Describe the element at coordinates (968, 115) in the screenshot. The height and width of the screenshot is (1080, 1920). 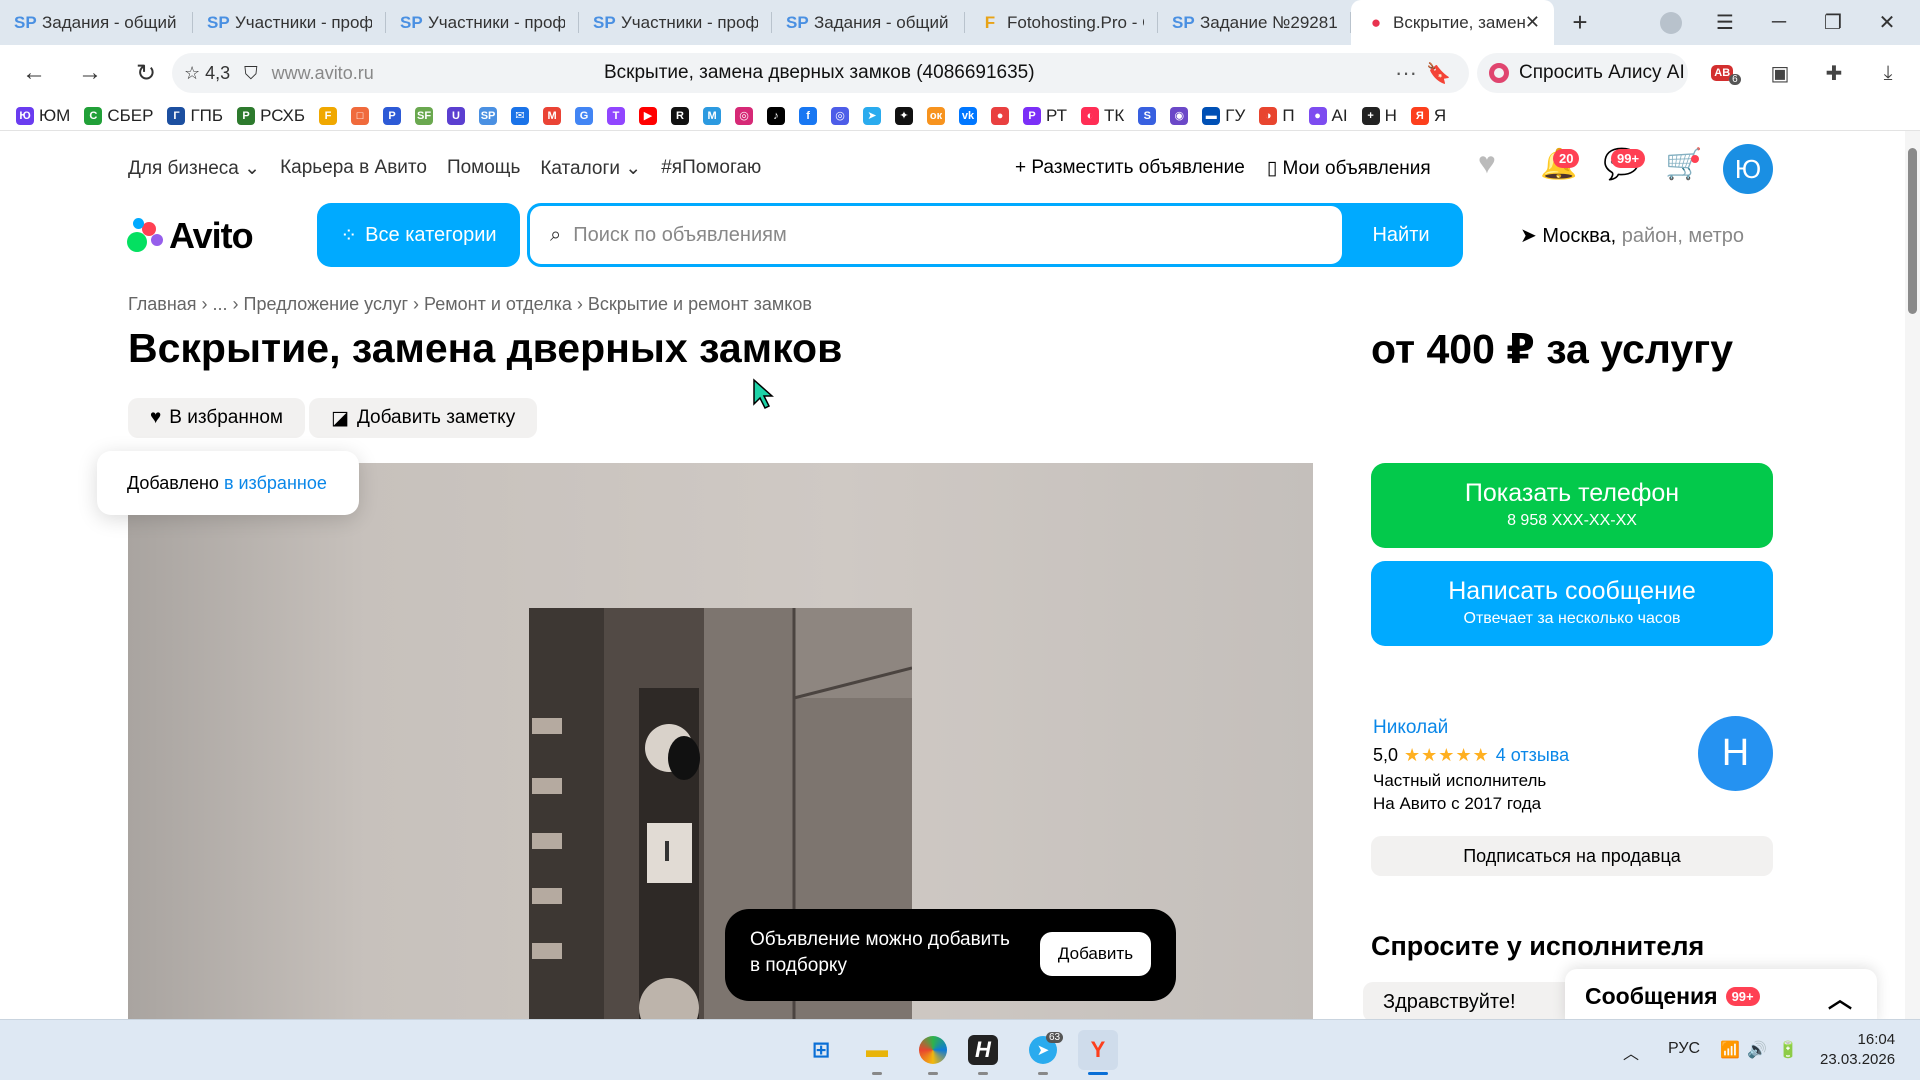
I see `bookmark-item: vk` at that location.